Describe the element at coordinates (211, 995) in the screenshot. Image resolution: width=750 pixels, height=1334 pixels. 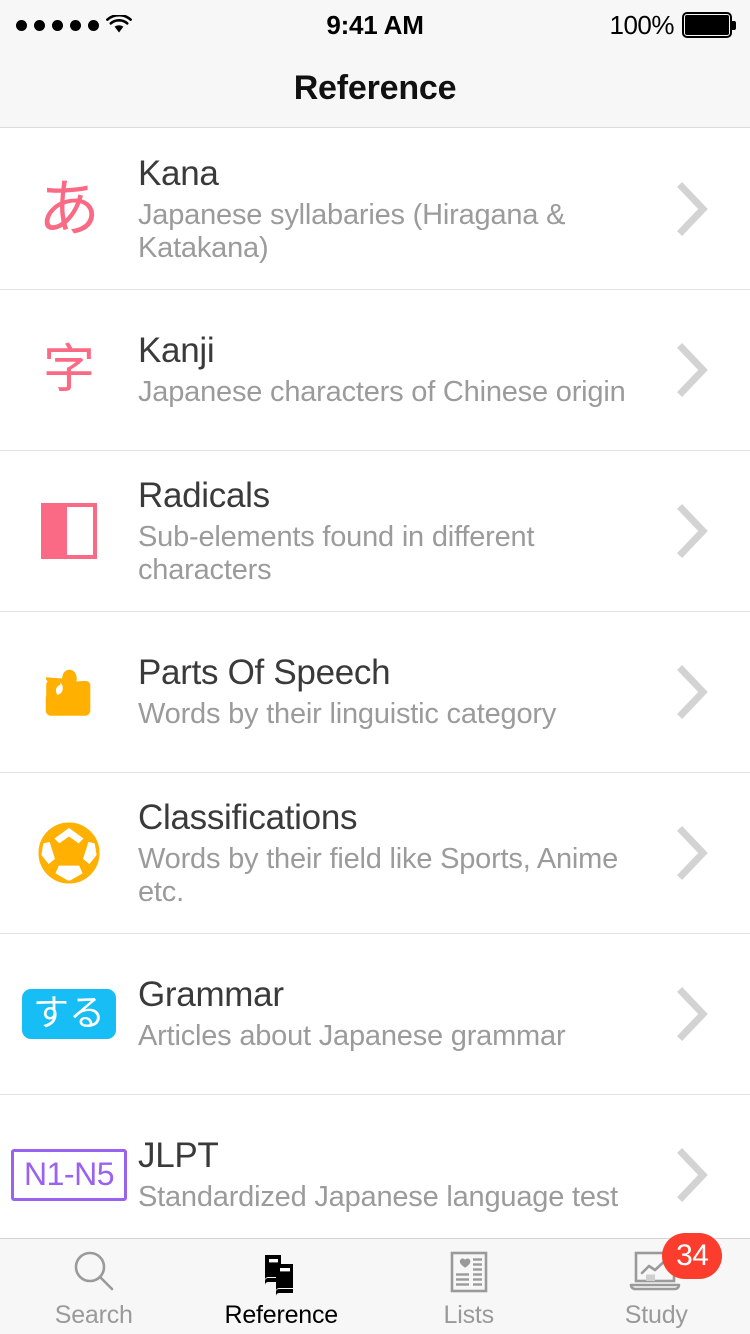
I see `list-item-title: Grammar` at that location.